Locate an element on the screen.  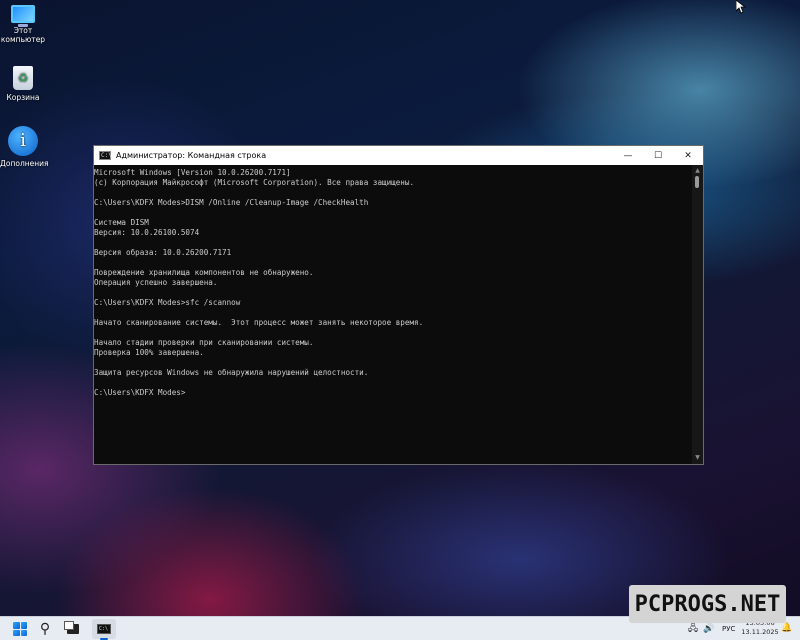
console-line: Проверка 100% завершена. is located at coordinates (149, 352).